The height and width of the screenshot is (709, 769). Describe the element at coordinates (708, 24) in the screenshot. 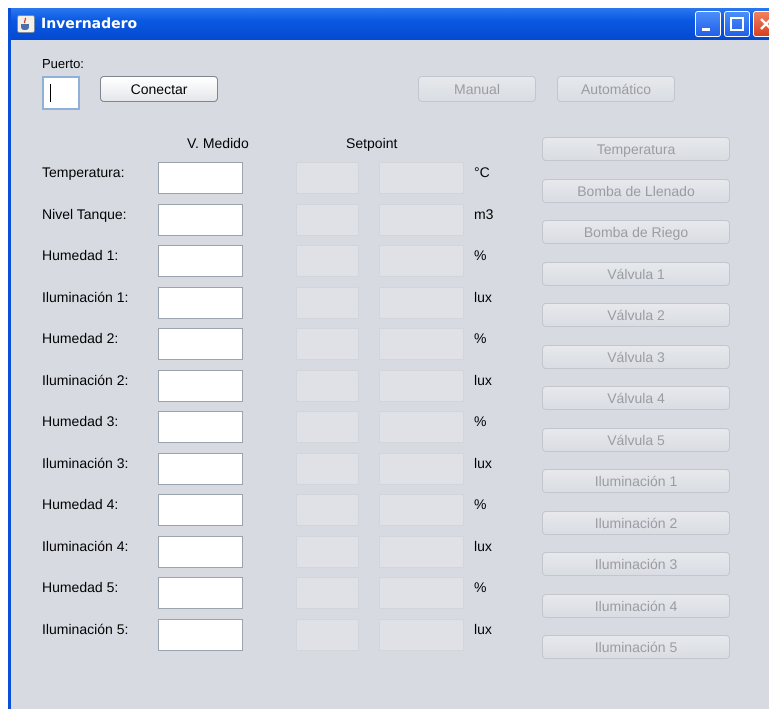

I see `minimize-button` at that location.